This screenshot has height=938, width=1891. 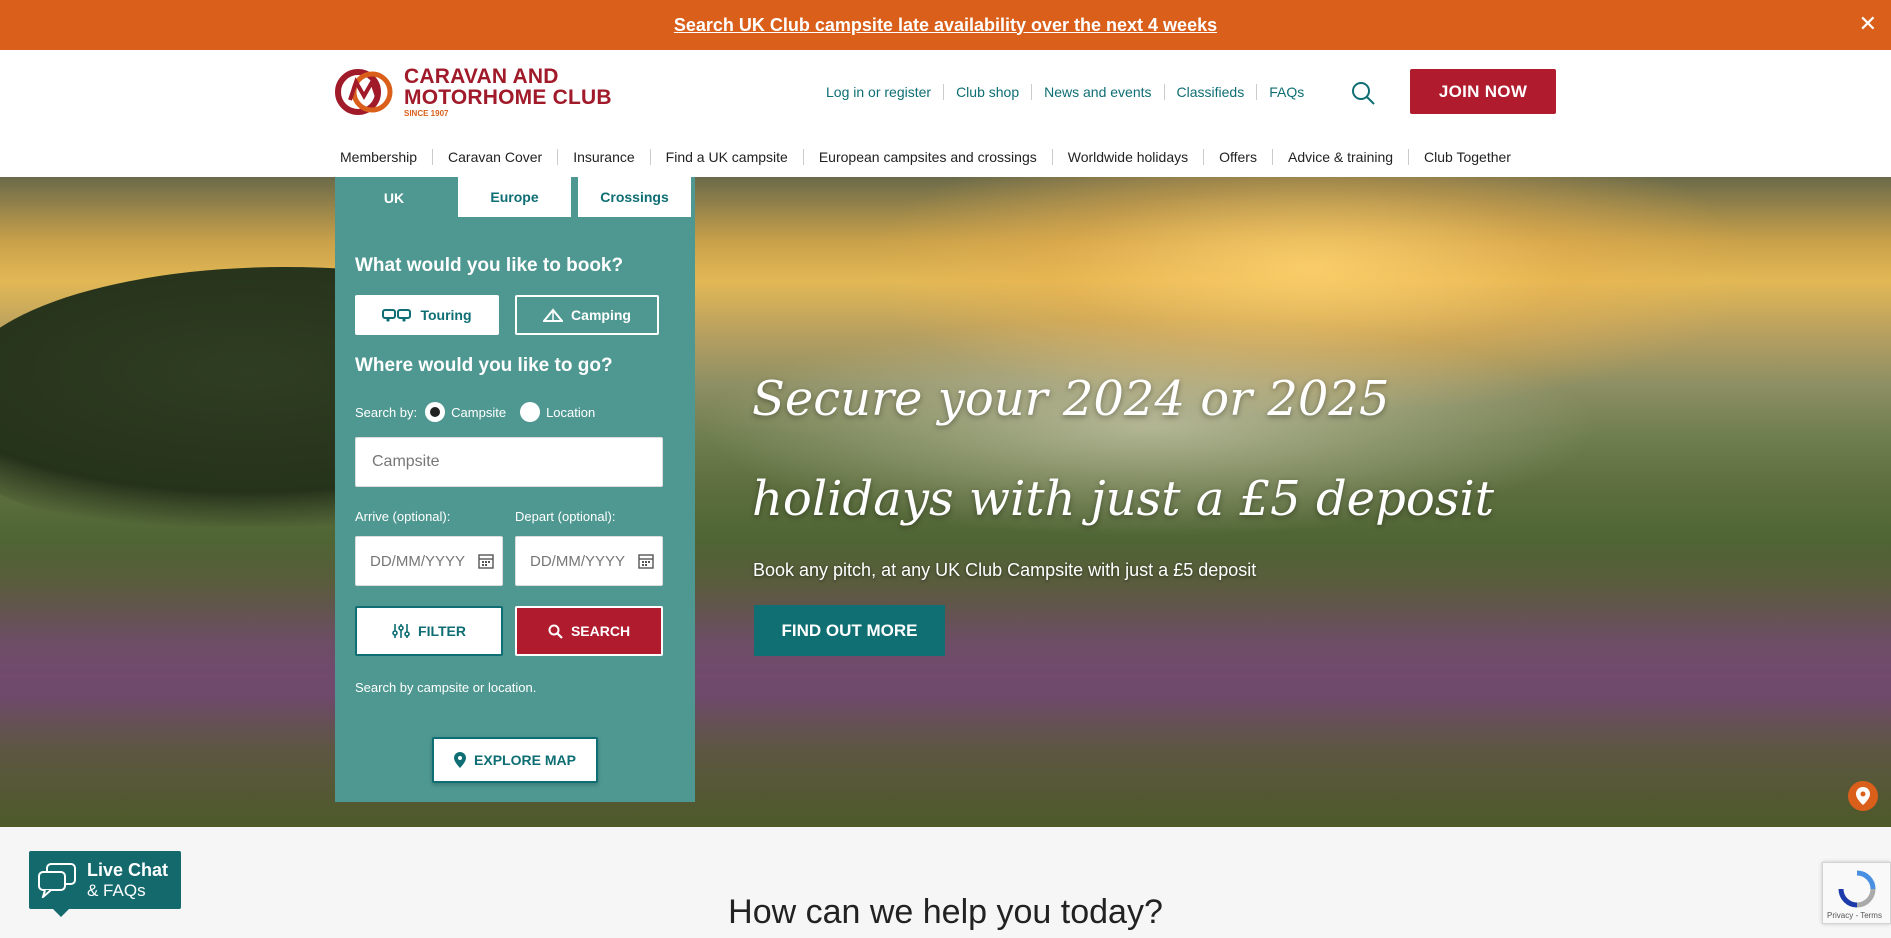 What do you see at coordinates (1483, 91) in the screenshot?
I see `join-now-button: JOIN NOW` at bounding box center [1483, 91].